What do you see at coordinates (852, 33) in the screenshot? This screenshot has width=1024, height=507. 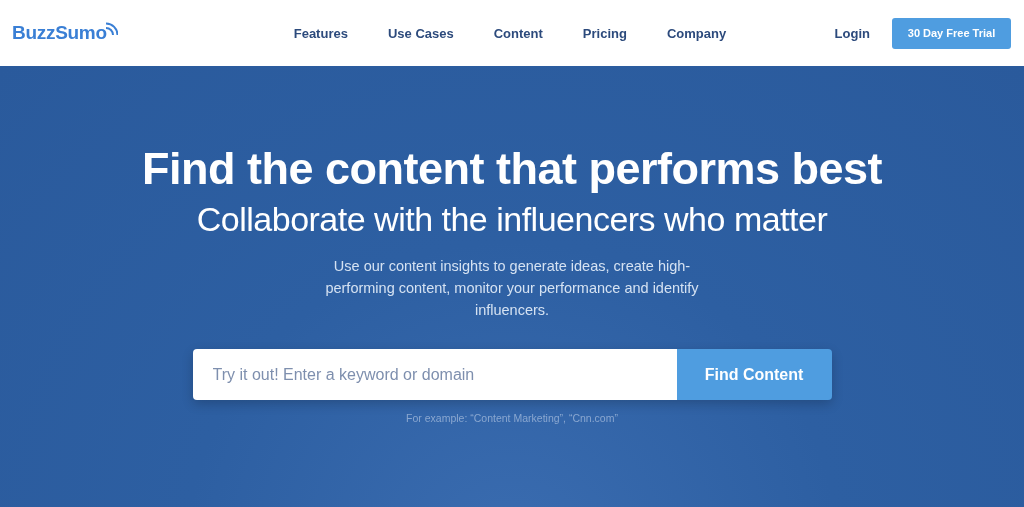 I see `login-link: Login` at bounding box center [852, 33].